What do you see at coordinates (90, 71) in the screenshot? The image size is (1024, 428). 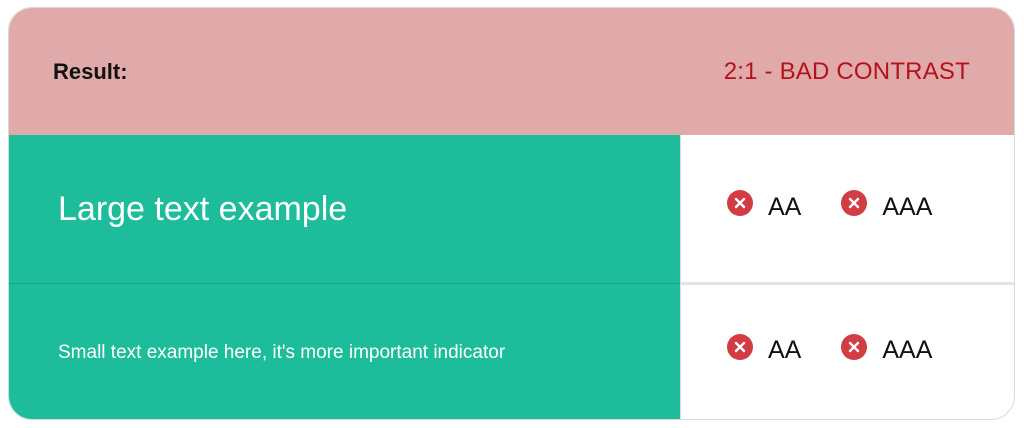 I see `result-label: Result:` at bounding box center [90, 71].